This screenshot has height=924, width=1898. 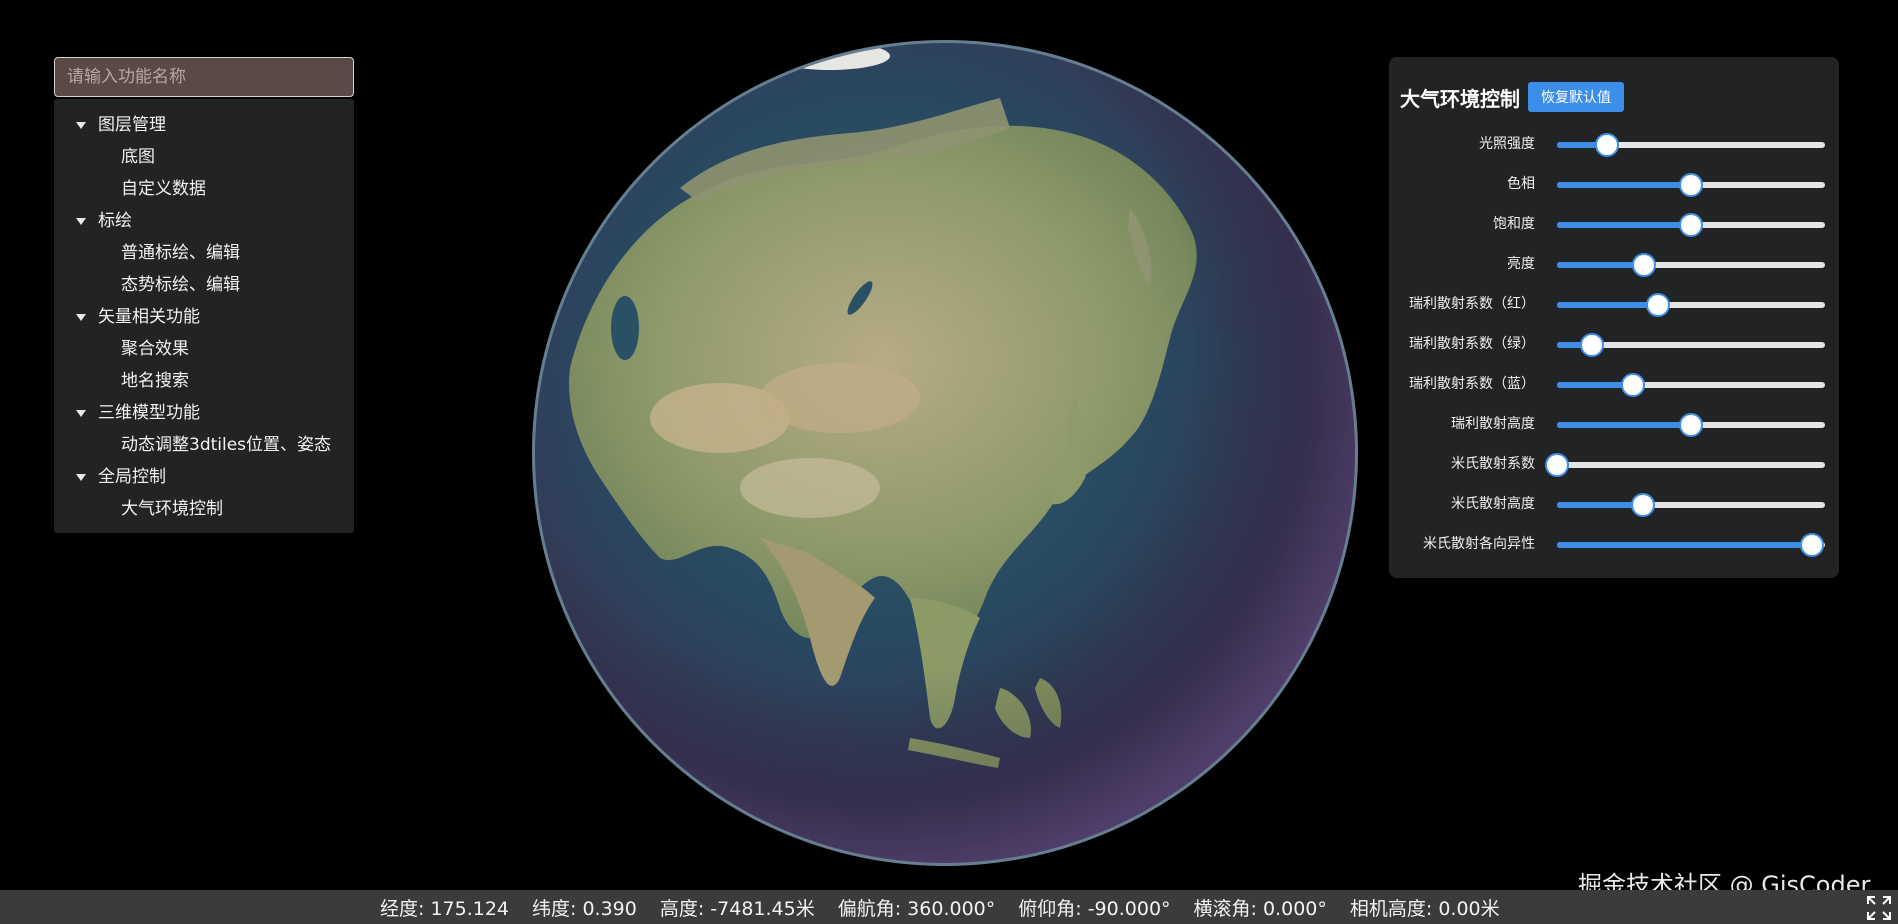 I want to click on tree-node-label: 图层管理, so click(x=132, y=125).